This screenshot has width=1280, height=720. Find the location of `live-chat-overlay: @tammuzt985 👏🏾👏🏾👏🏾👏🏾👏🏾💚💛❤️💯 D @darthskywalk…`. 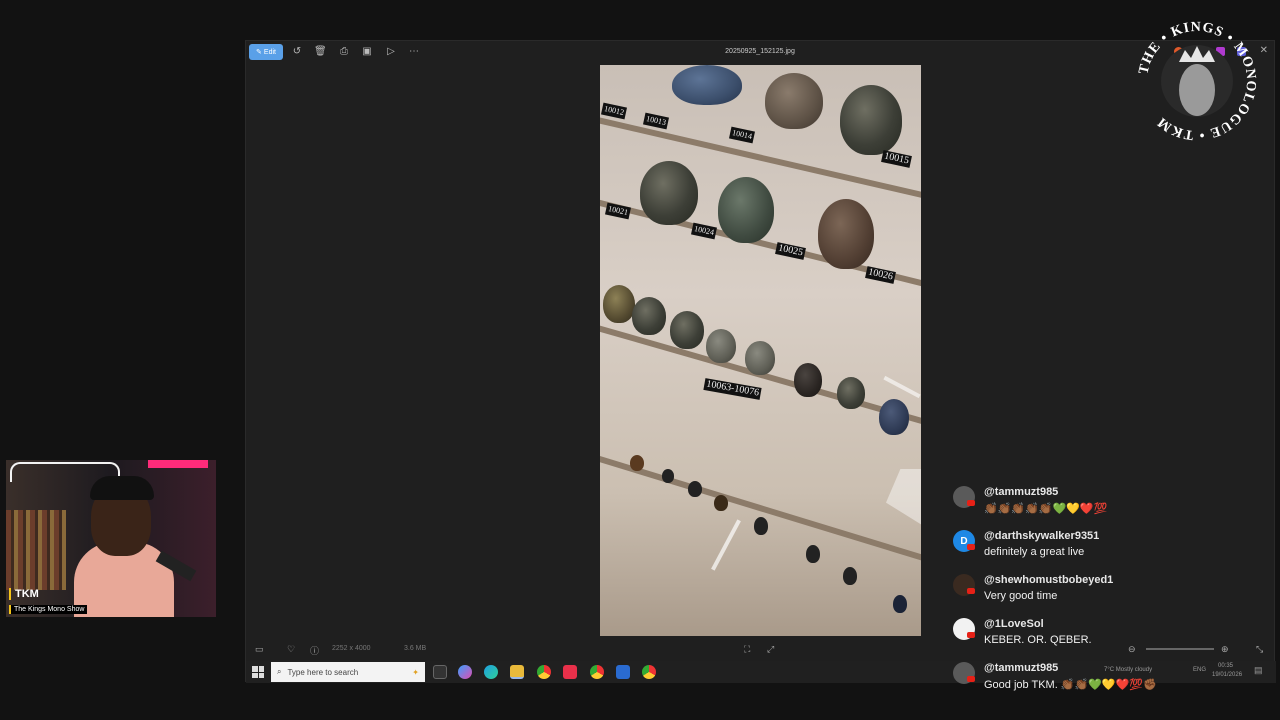

live-chat-overlay: @tammuzt985 👏🏾👏🏾👏🏾👏🏾👏🏾💚💛❤️💯 D @darthskywalk… is located at coordinates (1110, 592).